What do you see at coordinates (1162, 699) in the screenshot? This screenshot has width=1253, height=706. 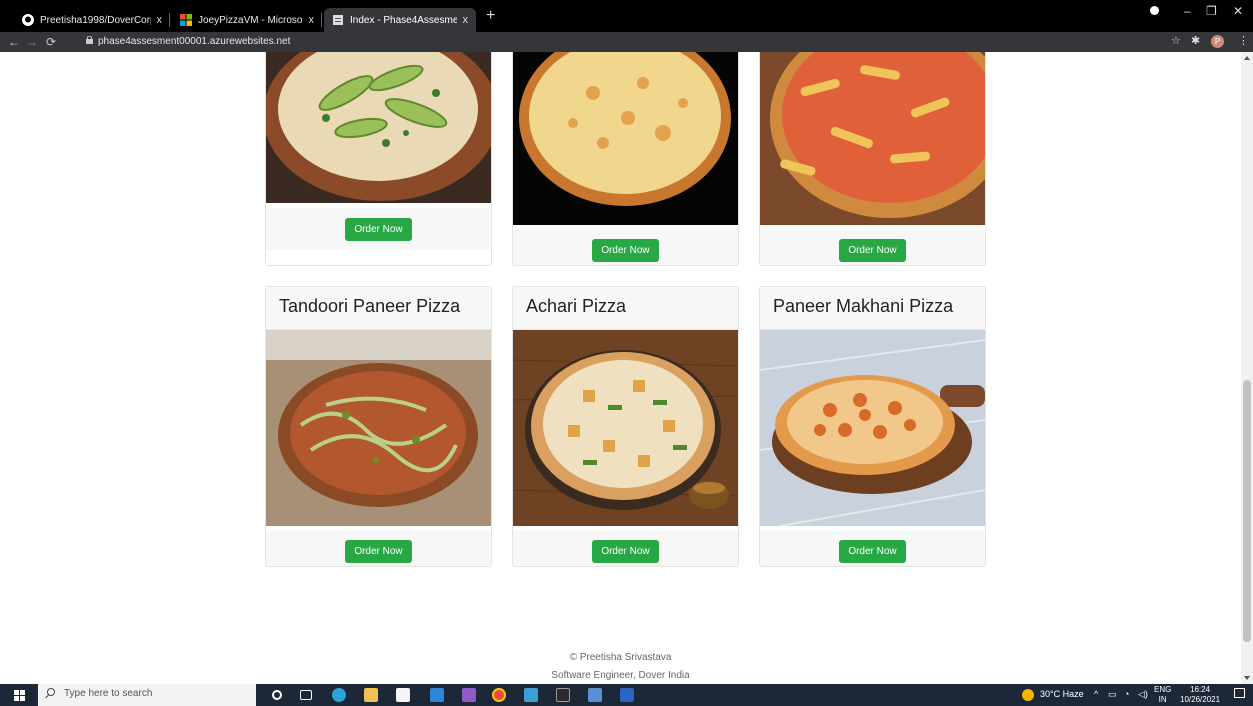 I see `region-code: IN` at bounding box center [1162, 699].